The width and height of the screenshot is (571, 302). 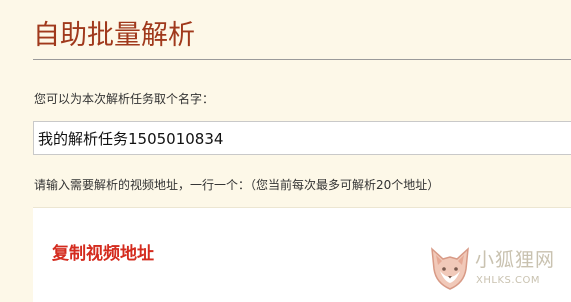 I want to click on page-title: 自助批量解析, so click(x=114, y=35).